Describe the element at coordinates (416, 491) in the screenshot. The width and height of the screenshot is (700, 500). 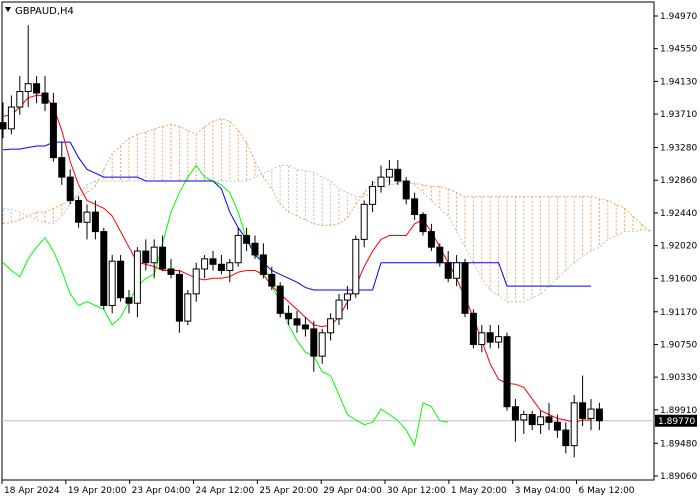
I see `x-tick-label: 30 Apr 12:00` at that location.